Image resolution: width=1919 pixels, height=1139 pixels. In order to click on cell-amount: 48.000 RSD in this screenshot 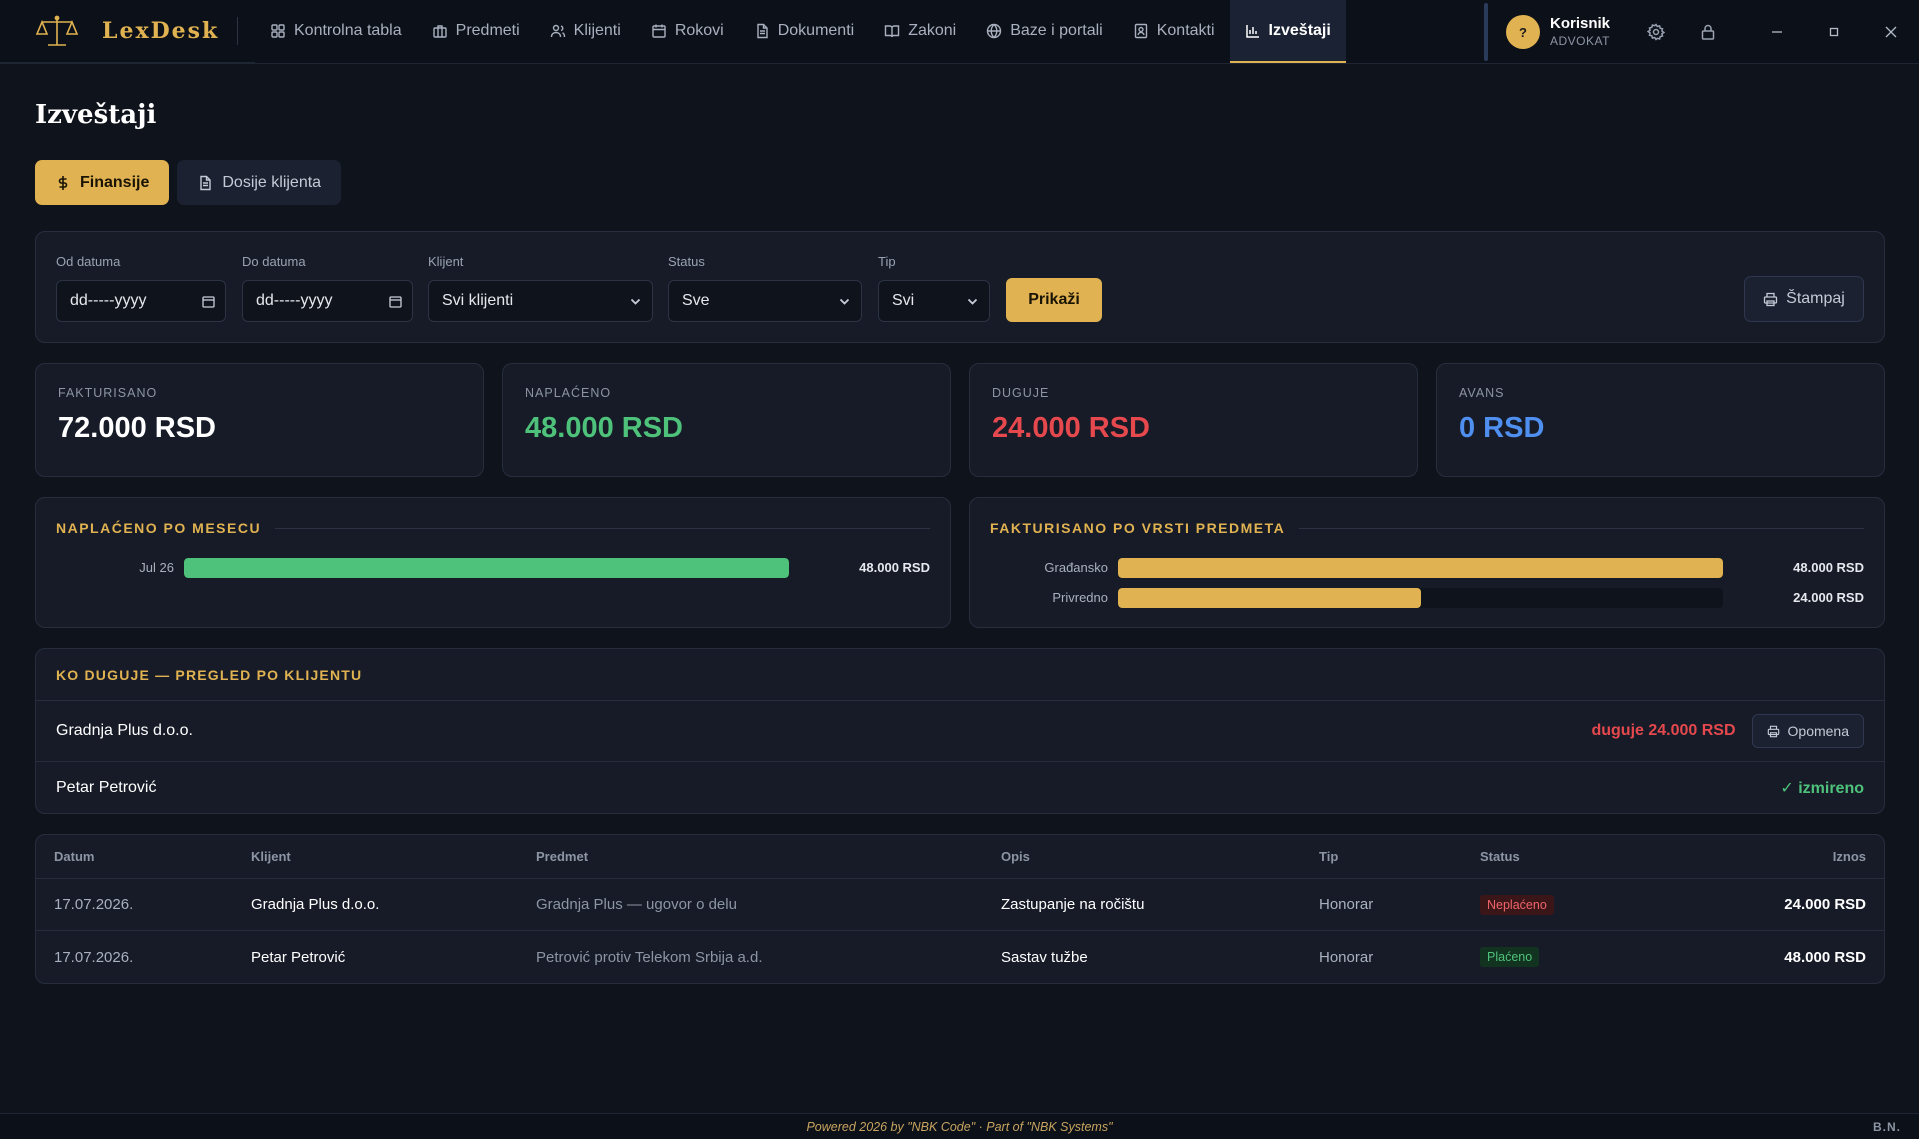, I will do `click(1825, 957)`.